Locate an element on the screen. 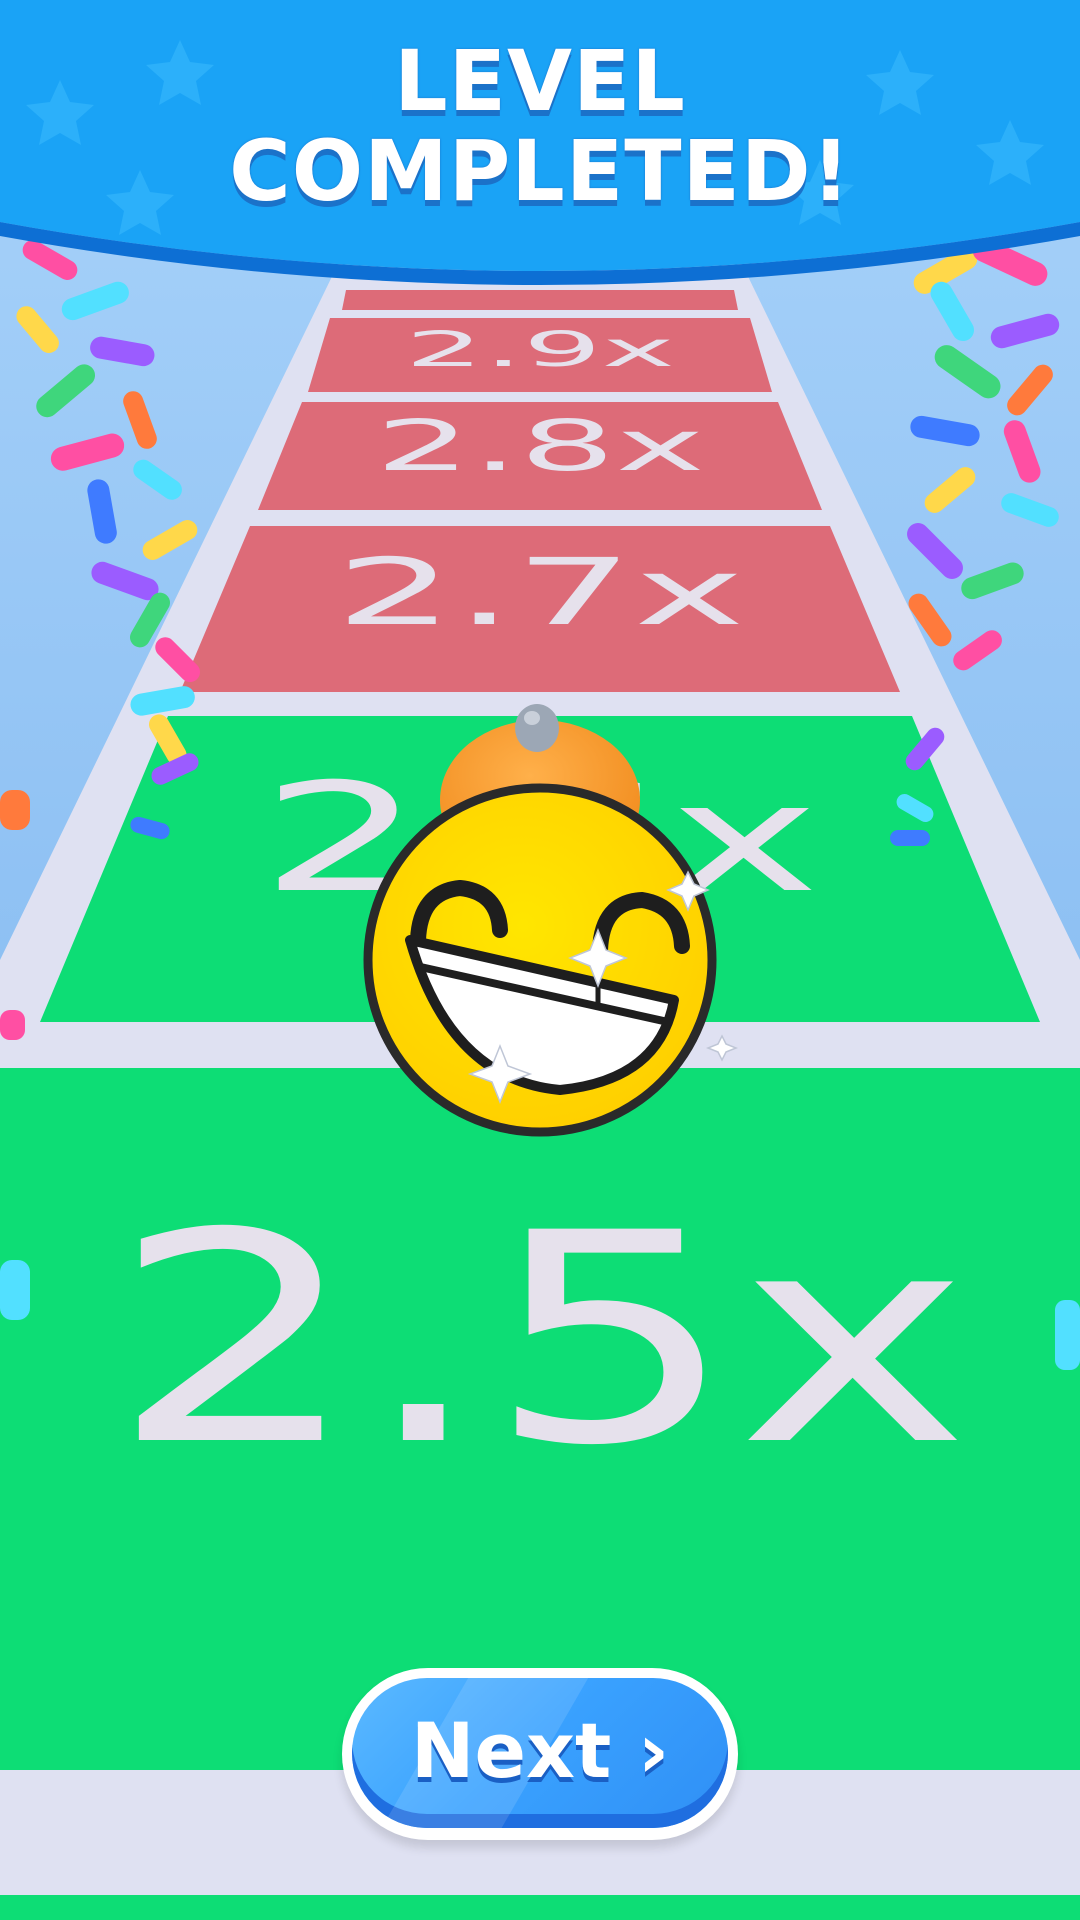 This screenshot has width=1080, height=1920. next-button: Next › is located at coordinates (540, 1754).